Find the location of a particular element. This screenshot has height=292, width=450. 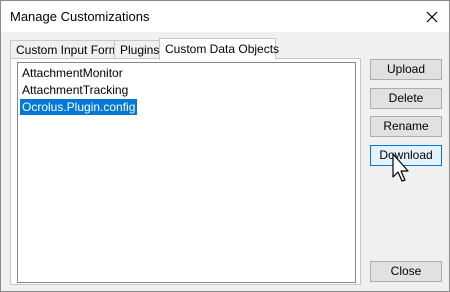

tab-label: Custom Input Forms is located at coordinates (70, 50).